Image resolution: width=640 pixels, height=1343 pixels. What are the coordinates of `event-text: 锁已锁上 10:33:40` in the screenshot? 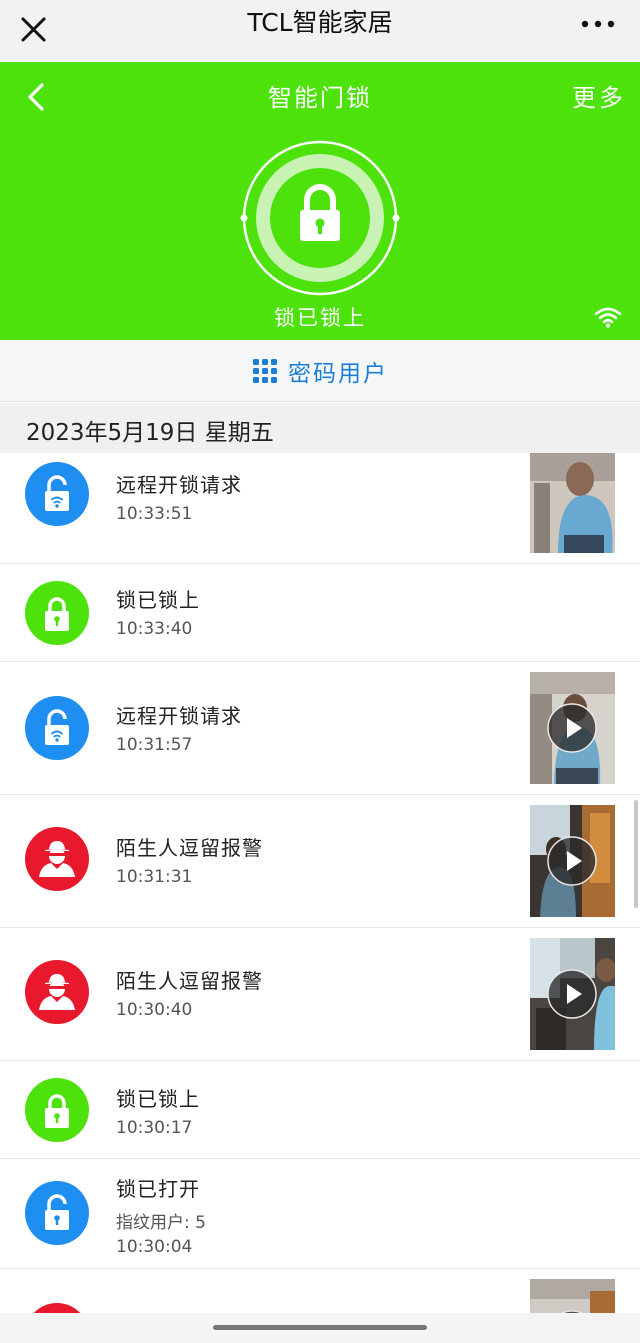 It's located at (158, 611).